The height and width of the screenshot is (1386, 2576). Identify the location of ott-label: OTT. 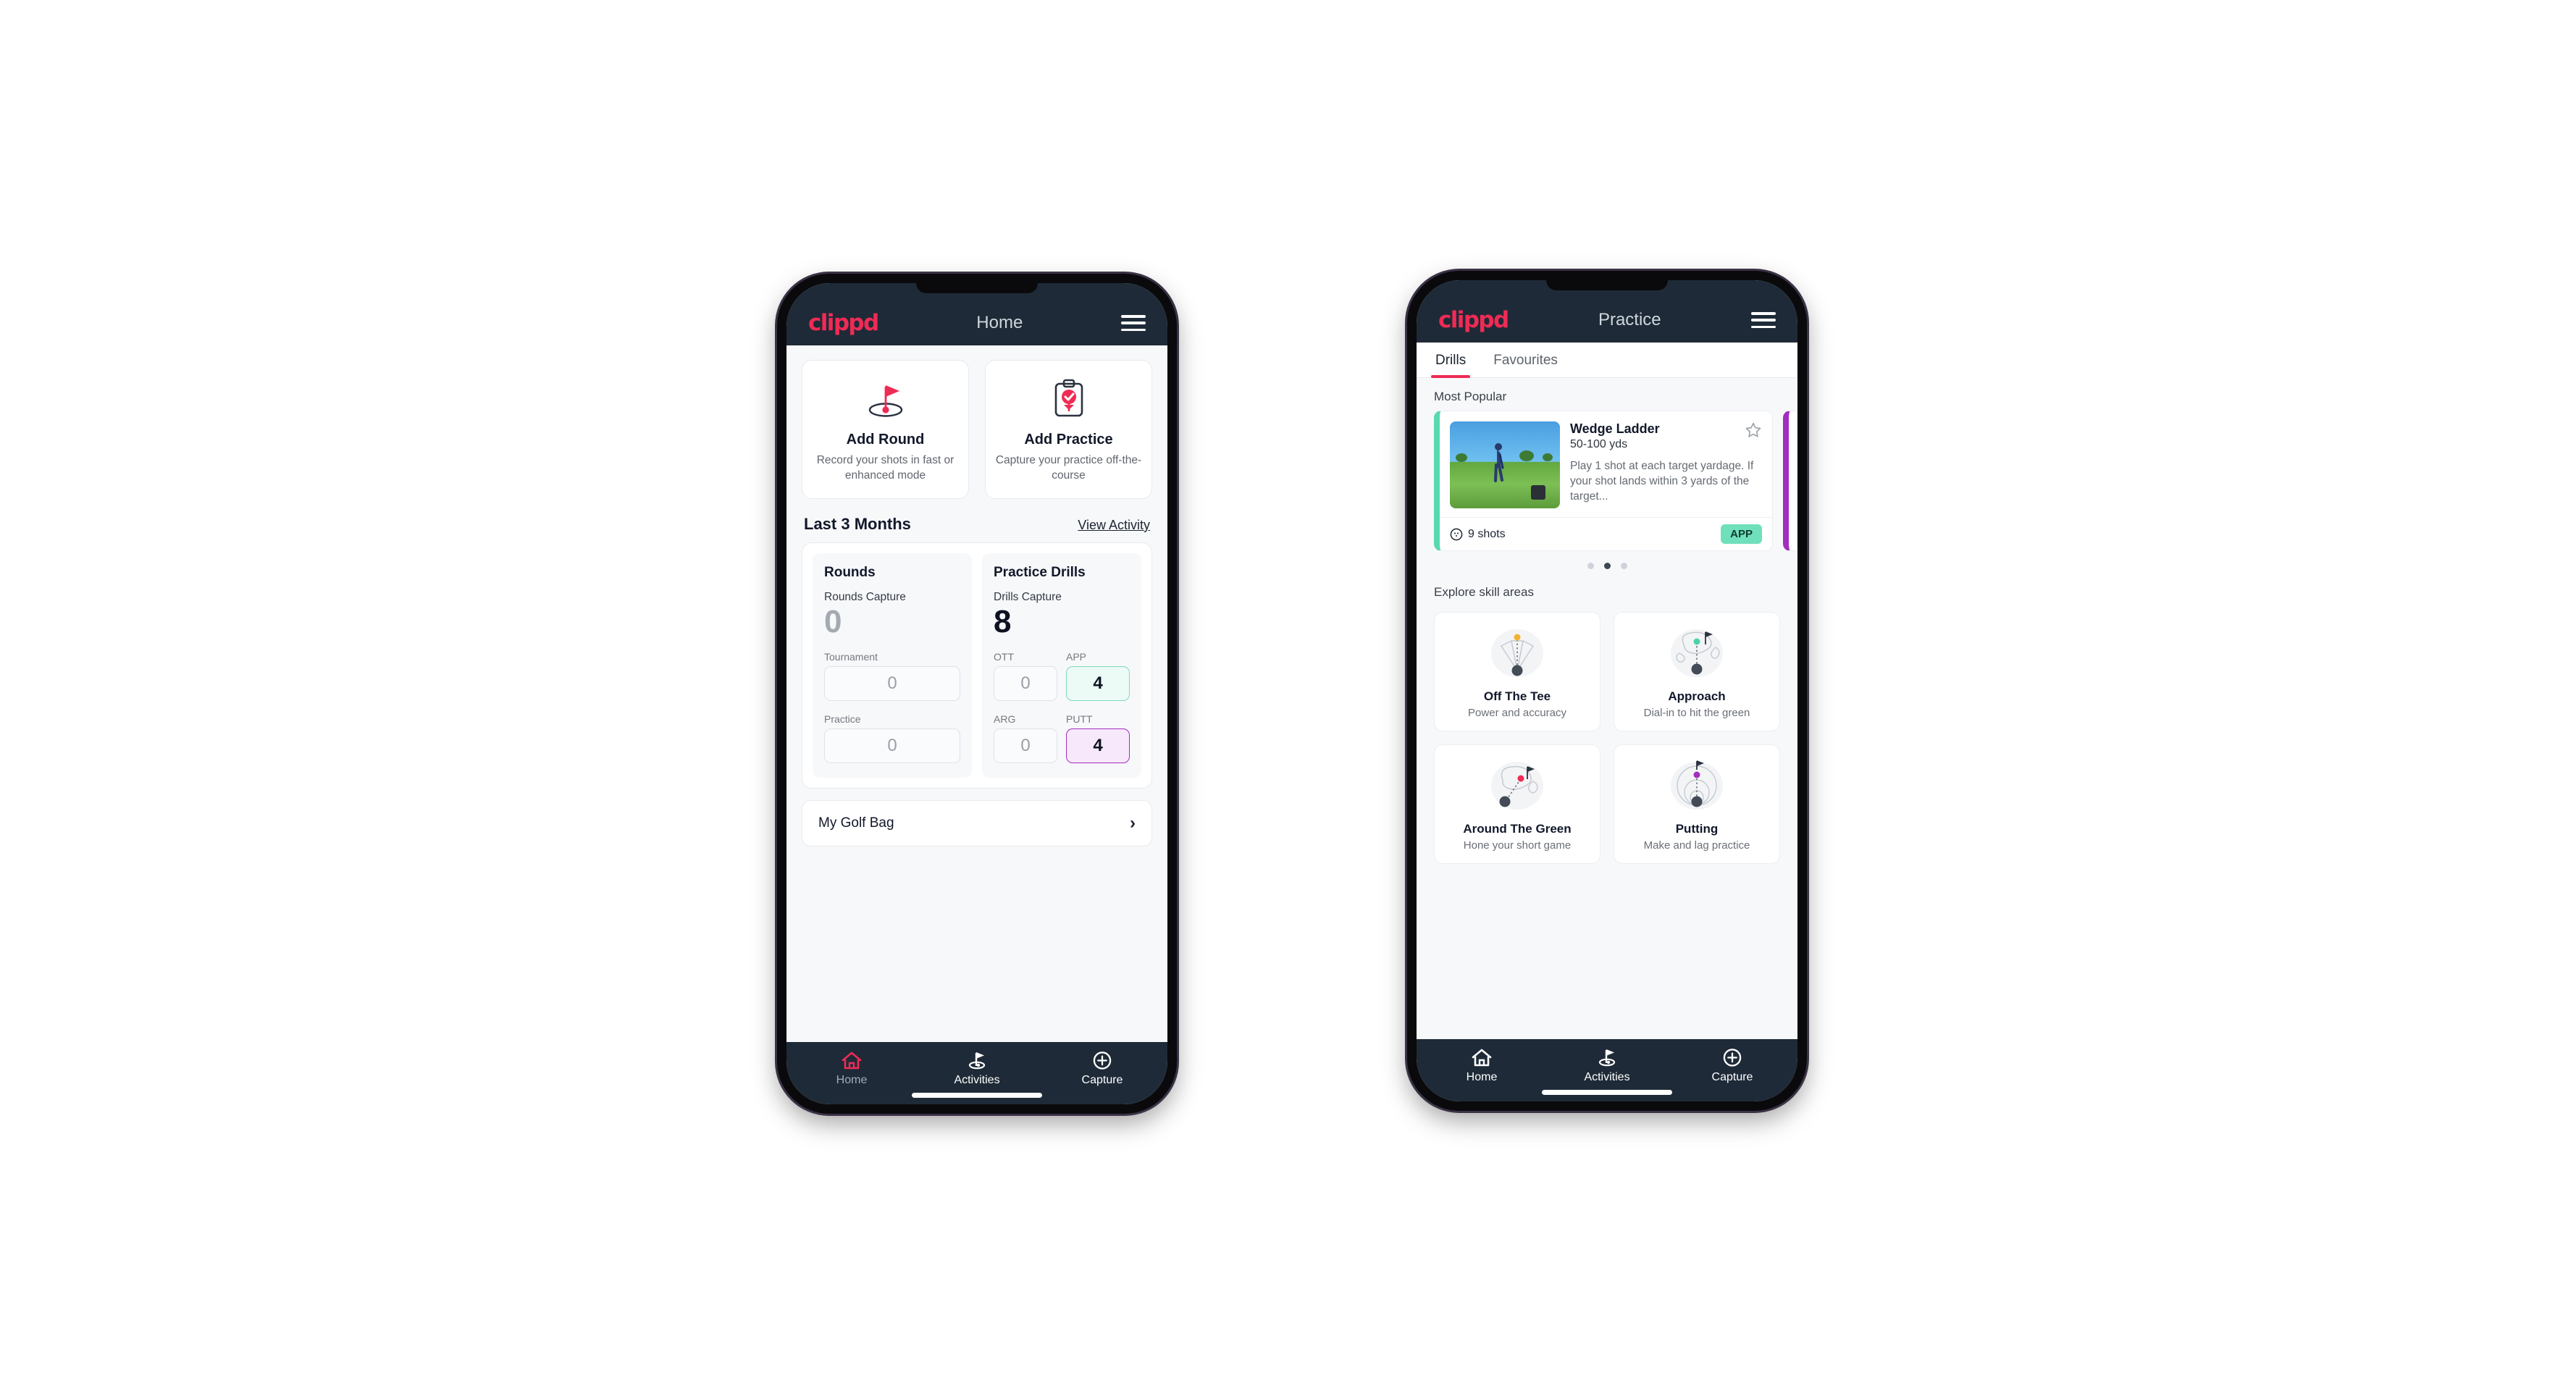
(1004, 657).